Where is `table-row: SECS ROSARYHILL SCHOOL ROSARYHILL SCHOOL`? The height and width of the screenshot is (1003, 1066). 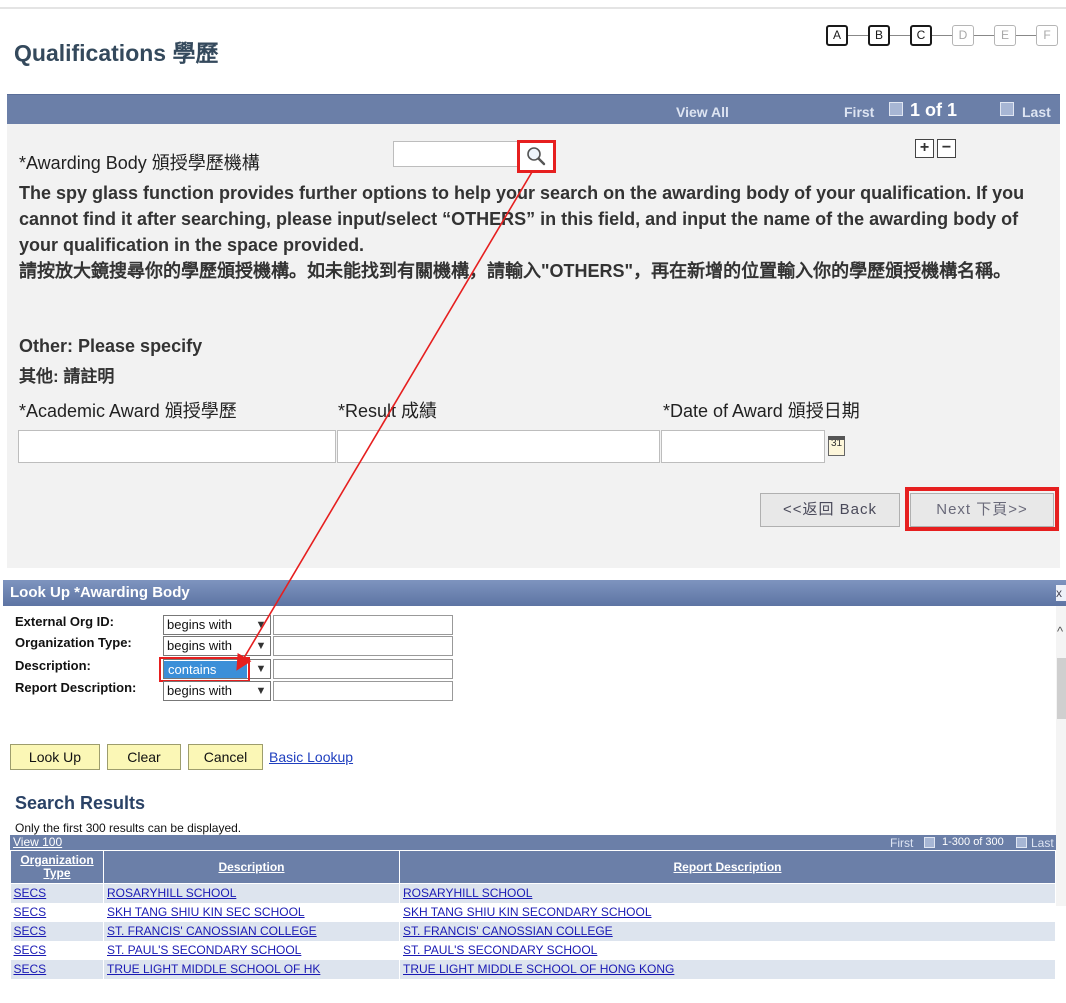
table-row: SECS ROSARYHILL SCHOOL ROSARYHILL SCHOOL is located at coordinates (533, 893).